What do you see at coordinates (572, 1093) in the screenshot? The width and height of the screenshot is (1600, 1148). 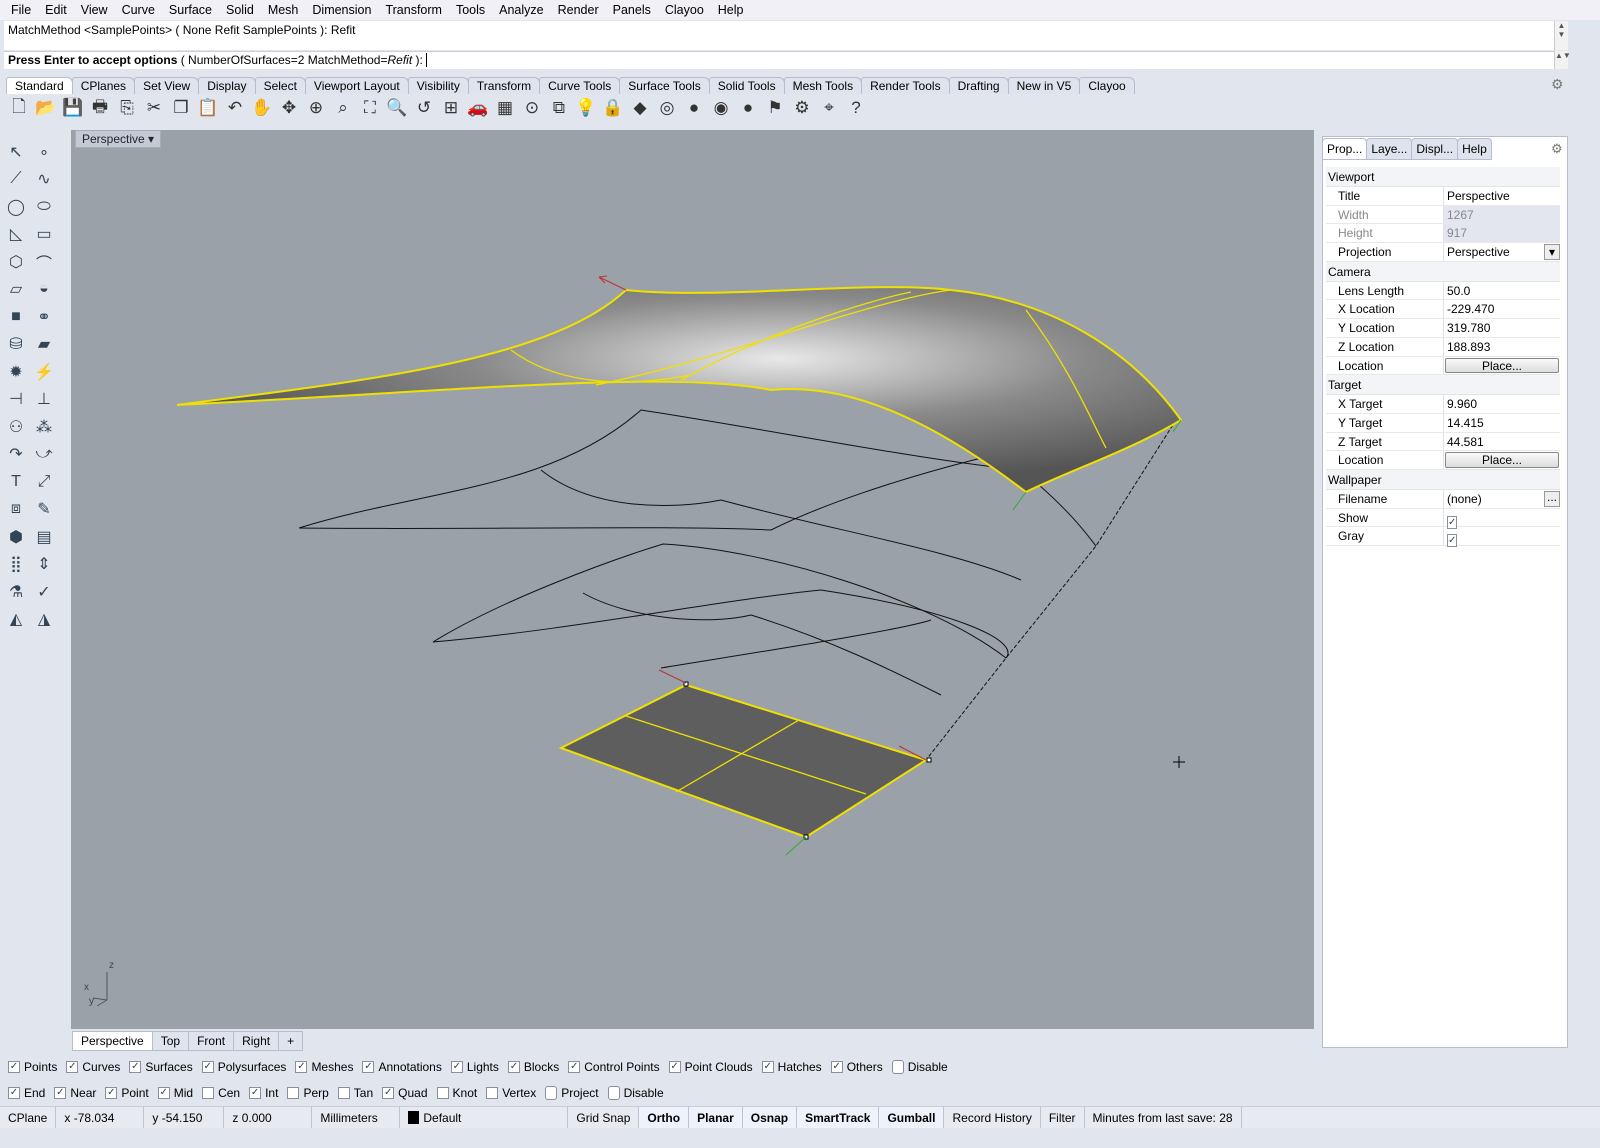 I see `osnaps-project: Project` at bounding box center [572, 1093].